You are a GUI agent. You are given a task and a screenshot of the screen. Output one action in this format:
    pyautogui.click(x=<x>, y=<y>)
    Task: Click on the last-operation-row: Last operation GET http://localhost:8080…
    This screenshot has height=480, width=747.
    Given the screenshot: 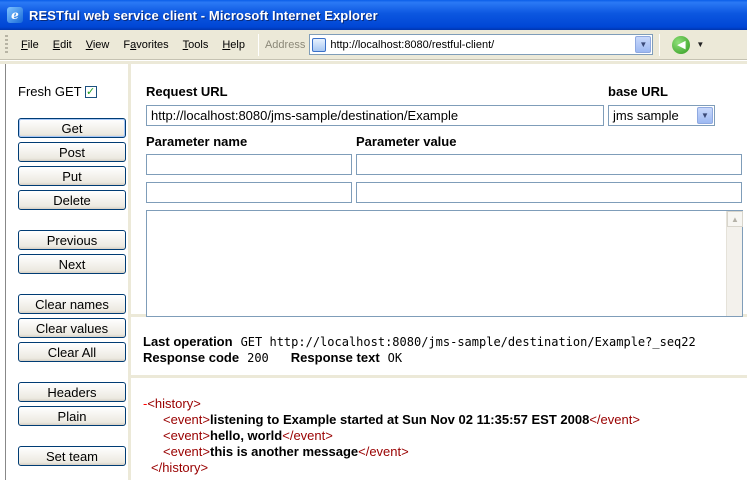 What is the action you would take?
    pyautogui.click(x=419, y=341)
    